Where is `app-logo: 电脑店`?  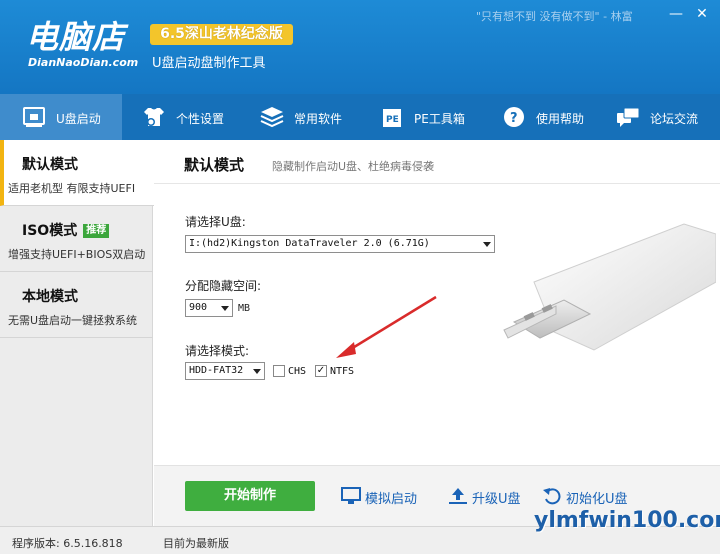 app-logo: 电脑店 is located at coordinates (76, 37).